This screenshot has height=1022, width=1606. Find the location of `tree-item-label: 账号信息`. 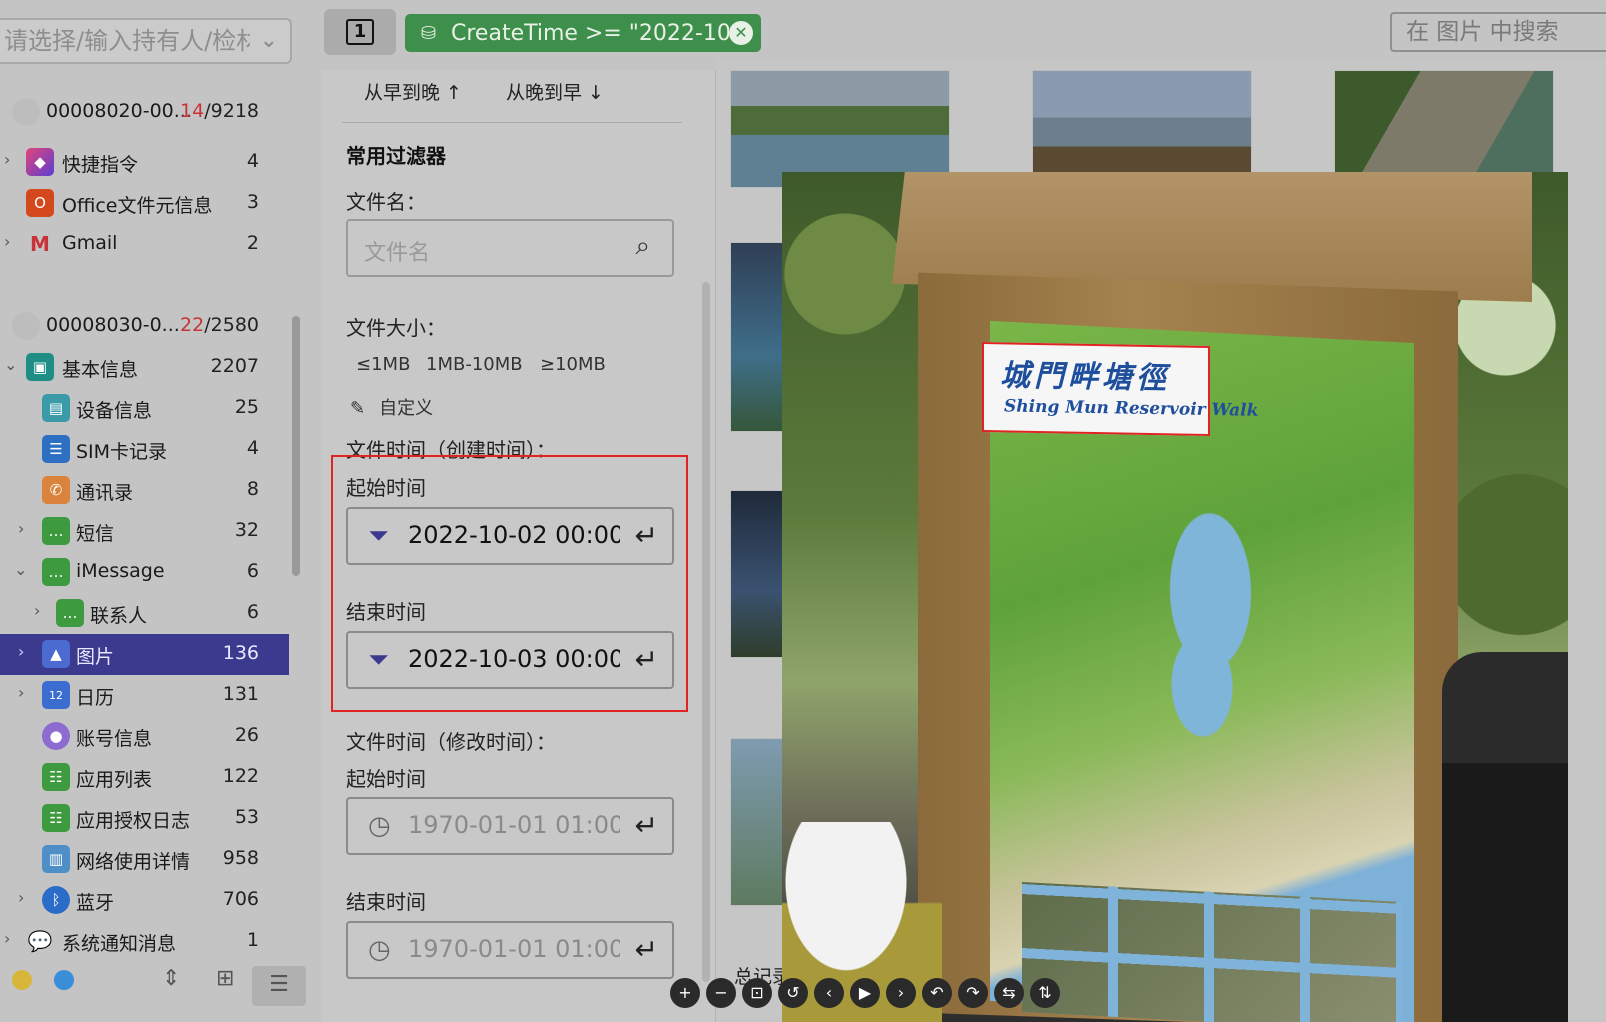

tree-item-label: 账号信息 is located at coordinates (114, 739).